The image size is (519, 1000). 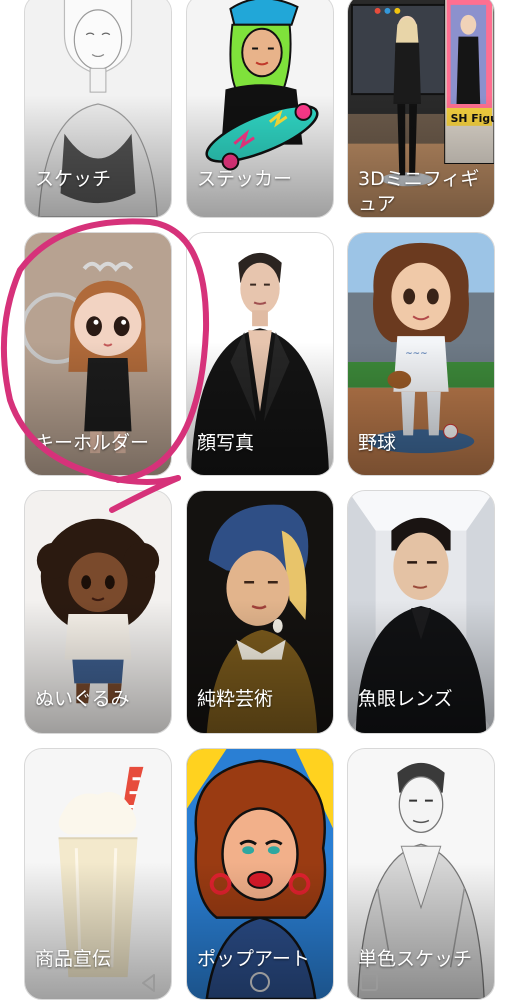 What do you see at coordinates (260, 982) in the screenshot?
I see `home-icon` at bounding box center [260, 982].